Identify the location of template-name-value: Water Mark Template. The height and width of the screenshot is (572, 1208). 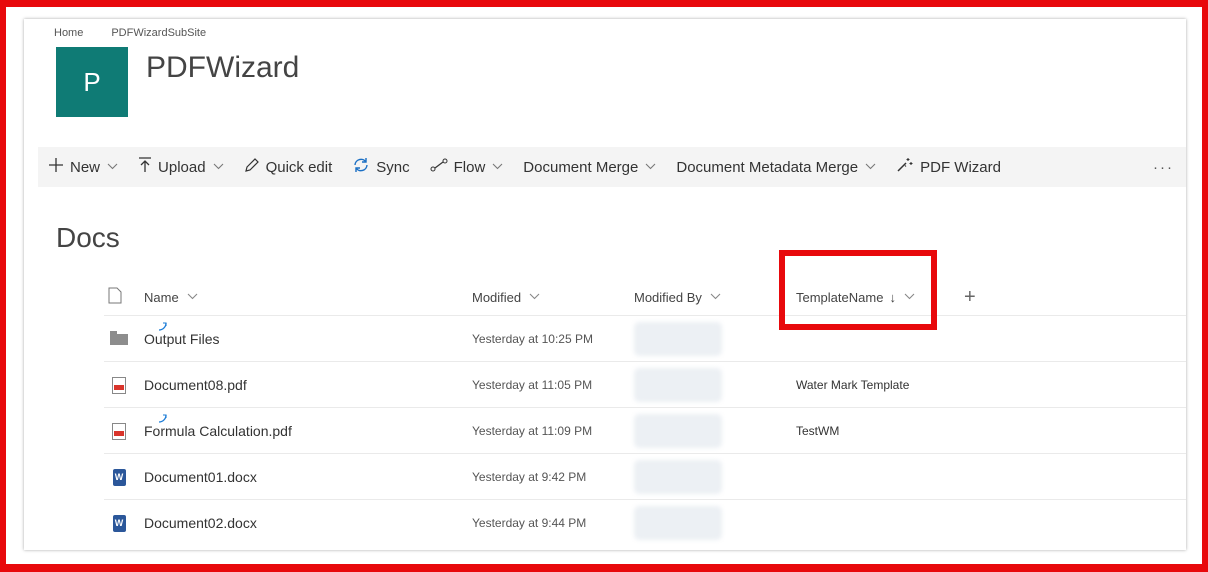
(853, 385).